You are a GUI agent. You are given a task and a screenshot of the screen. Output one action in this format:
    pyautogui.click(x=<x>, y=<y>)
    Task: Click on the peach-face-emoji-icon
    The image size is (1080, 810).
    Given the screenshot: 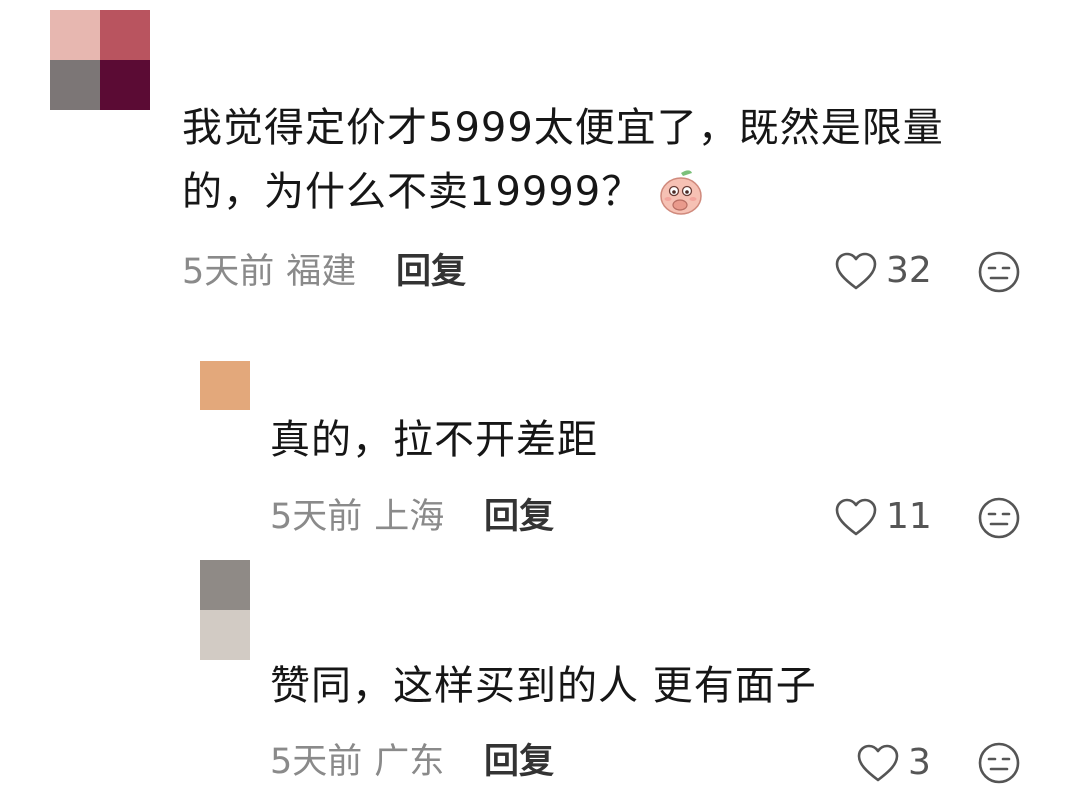 What is the action you would take?
    pyautogui.click(x=681, y=192)
    